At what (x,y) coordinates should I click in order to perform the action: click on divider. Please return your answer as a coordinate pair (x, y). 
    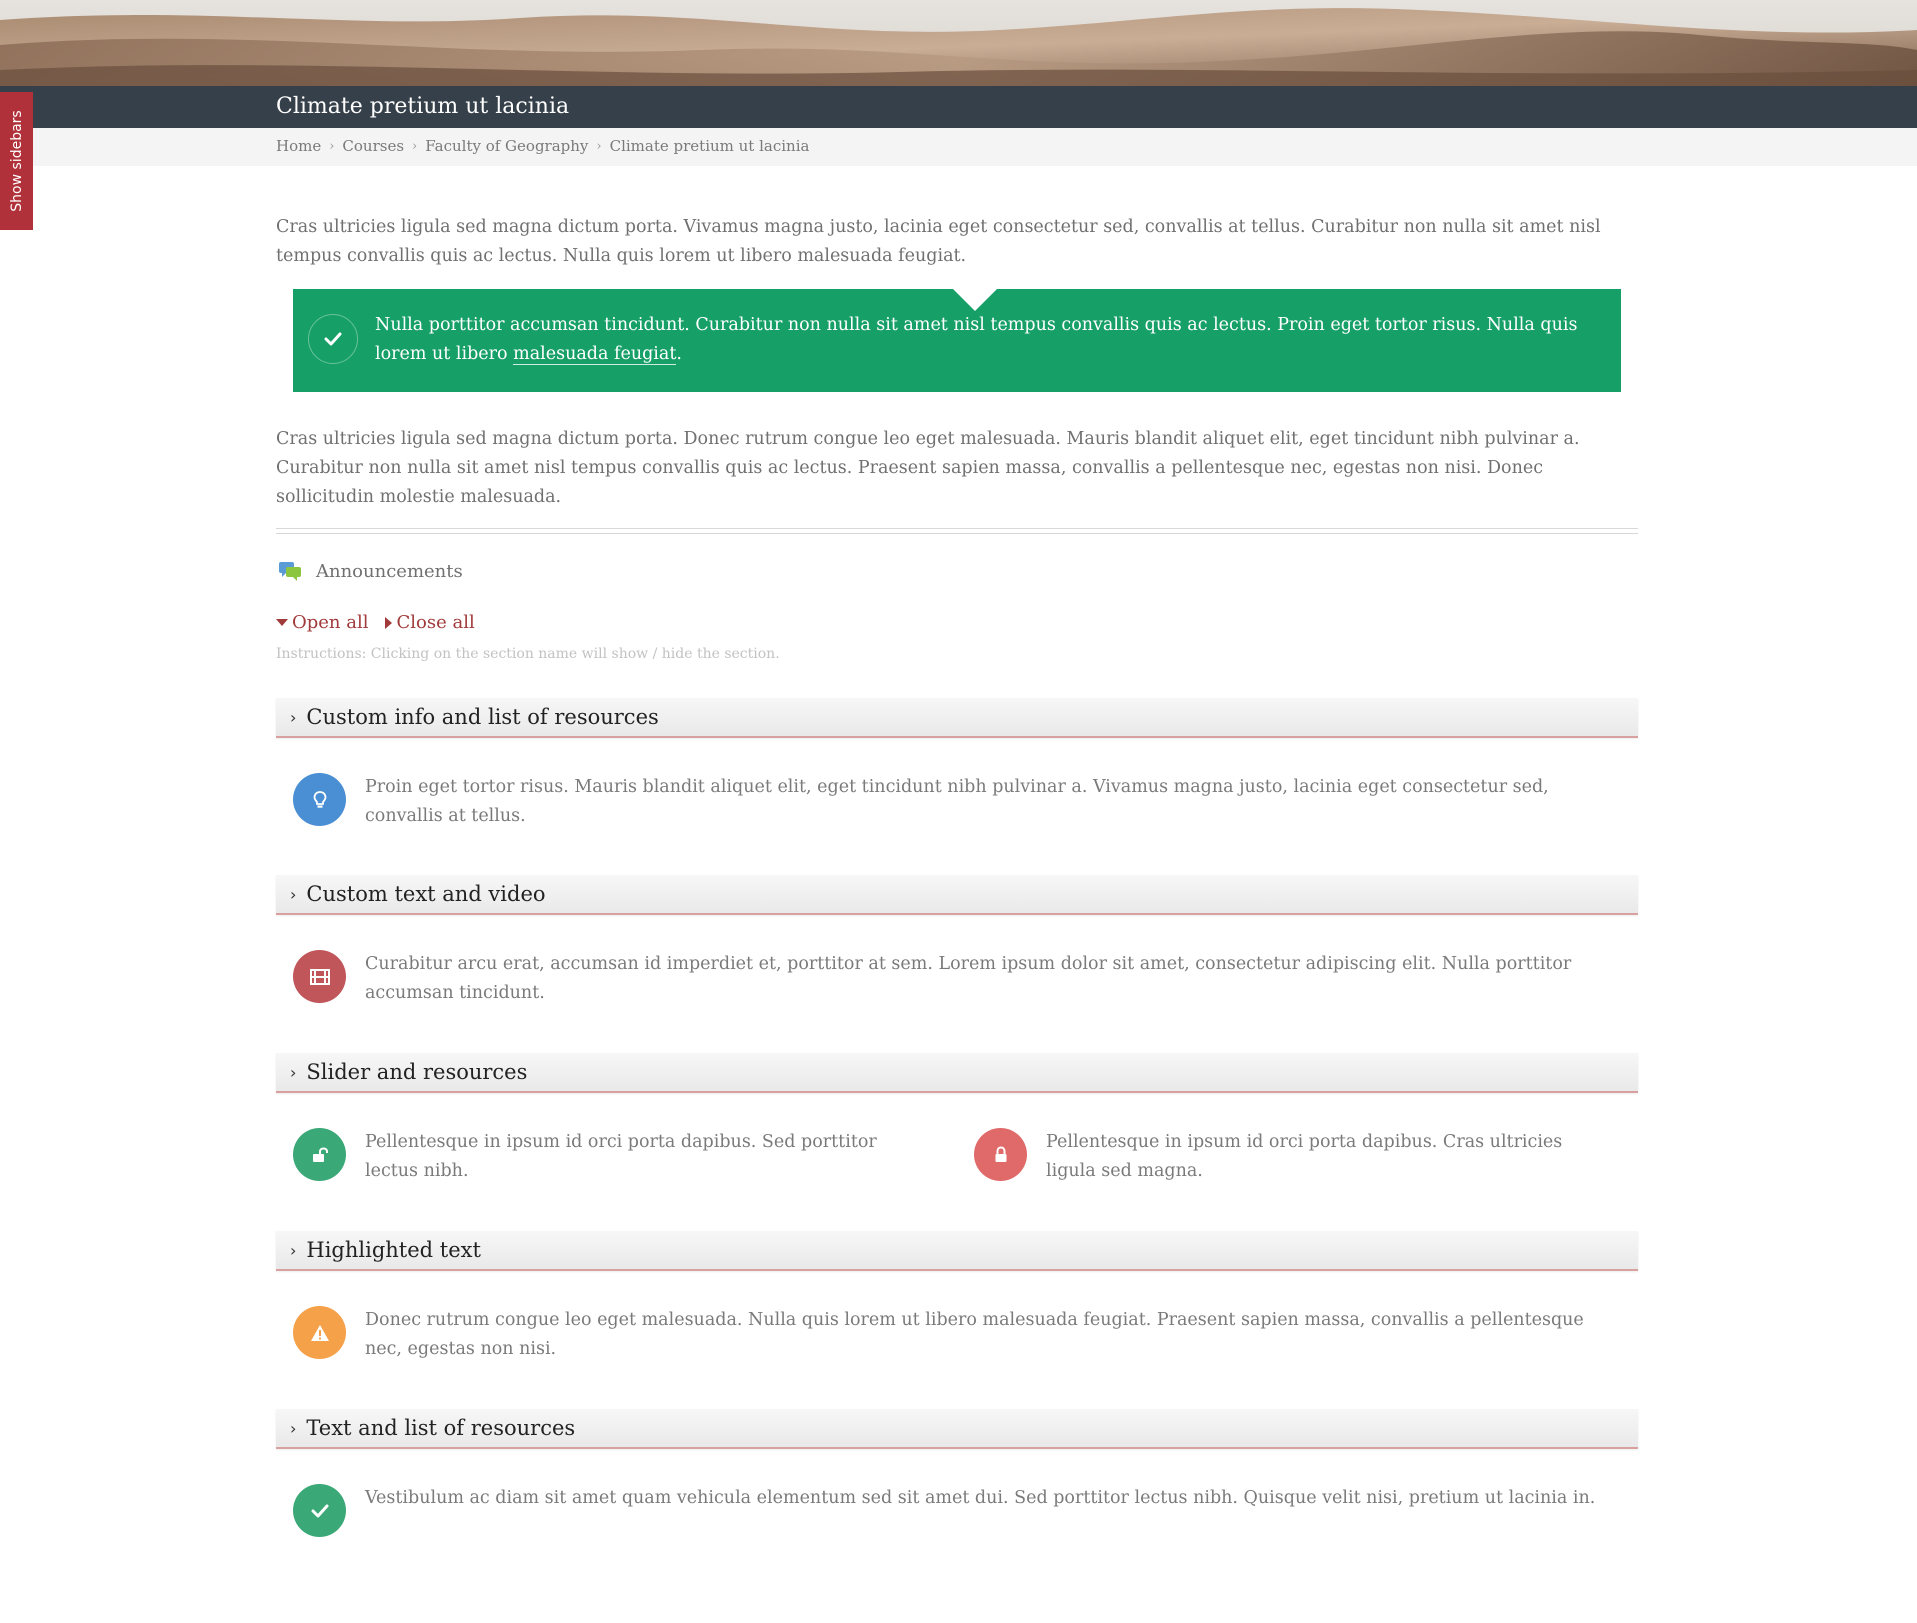
    Looking at the image, I should click on (957, 531).